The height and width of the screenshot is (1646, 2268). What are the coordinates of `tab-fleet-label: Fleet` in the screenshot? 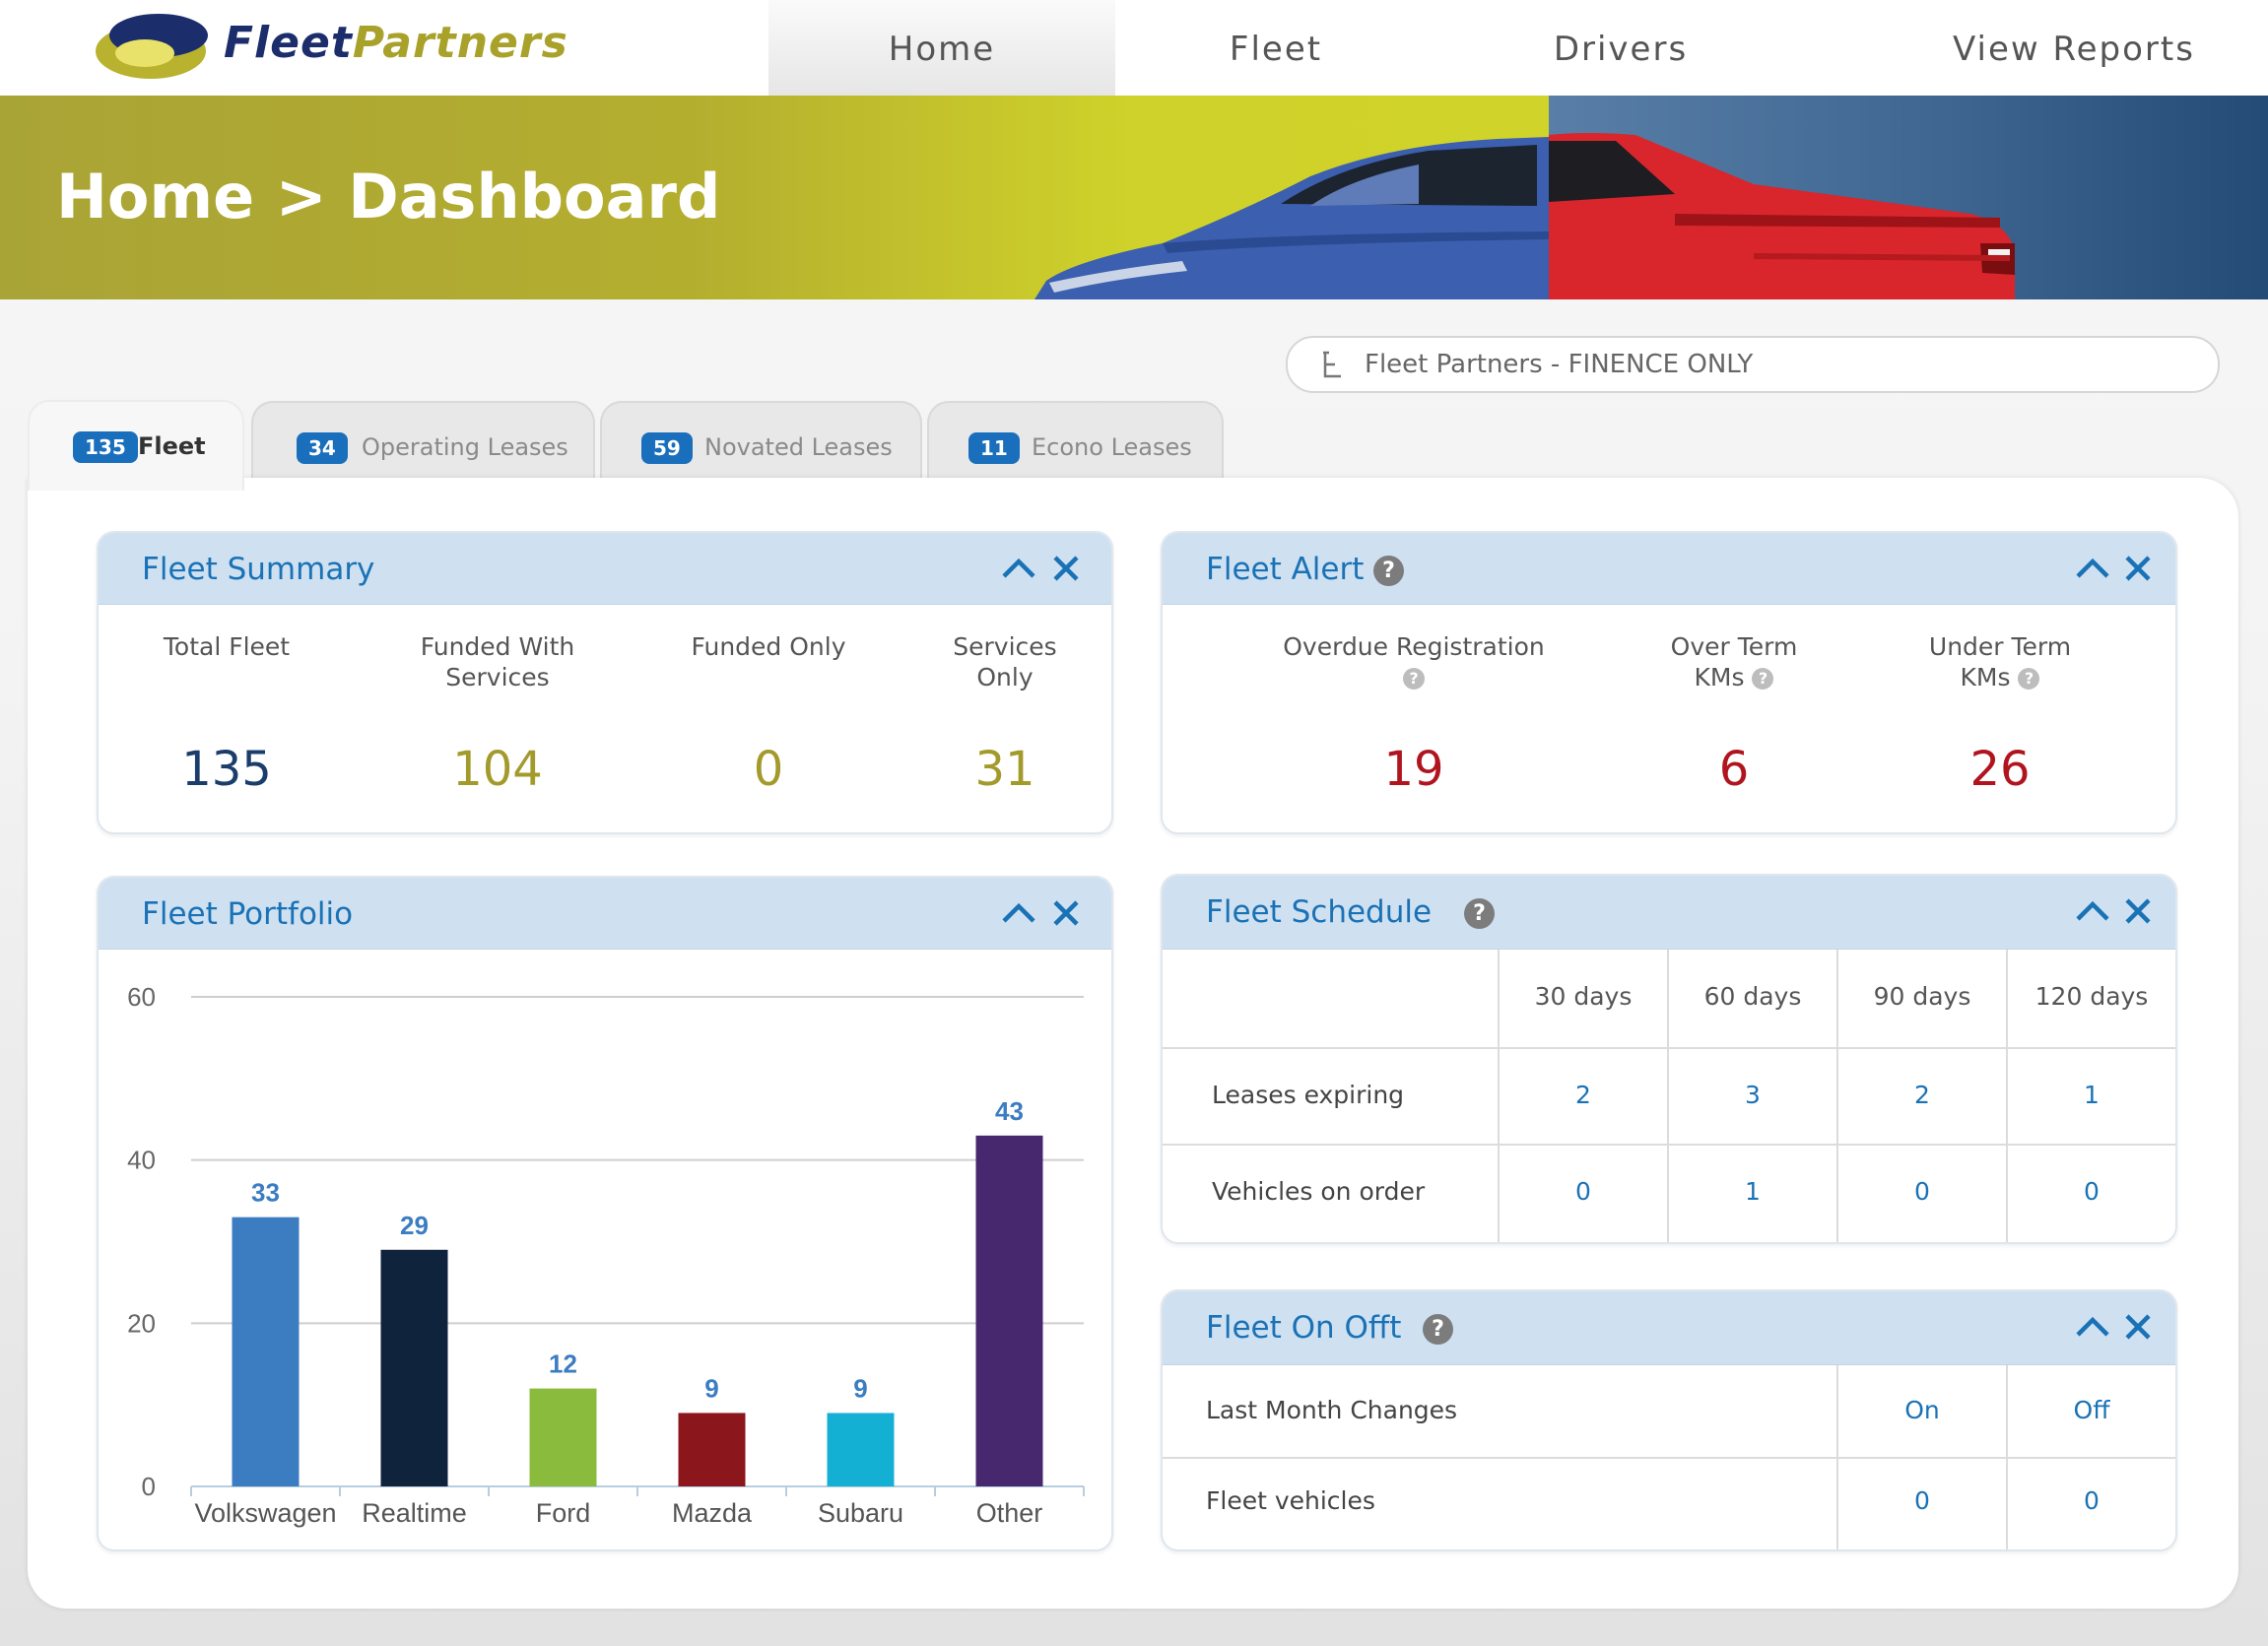 It's located at (172, 446).